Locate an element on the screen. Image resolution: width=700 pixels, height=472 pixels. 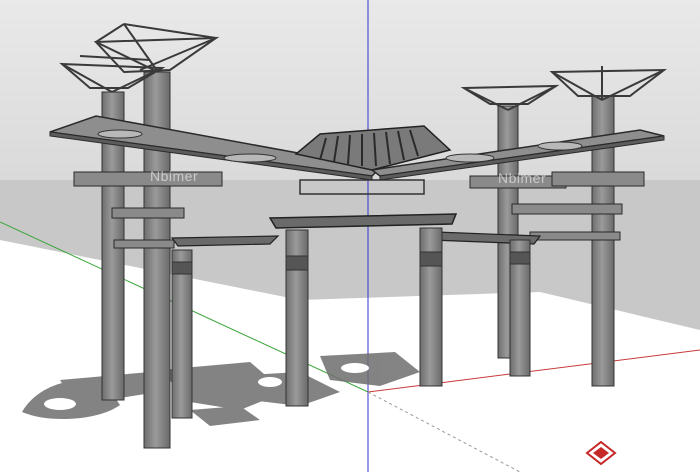
watermark-left: Nbimer is located at coordinates (174, 176).